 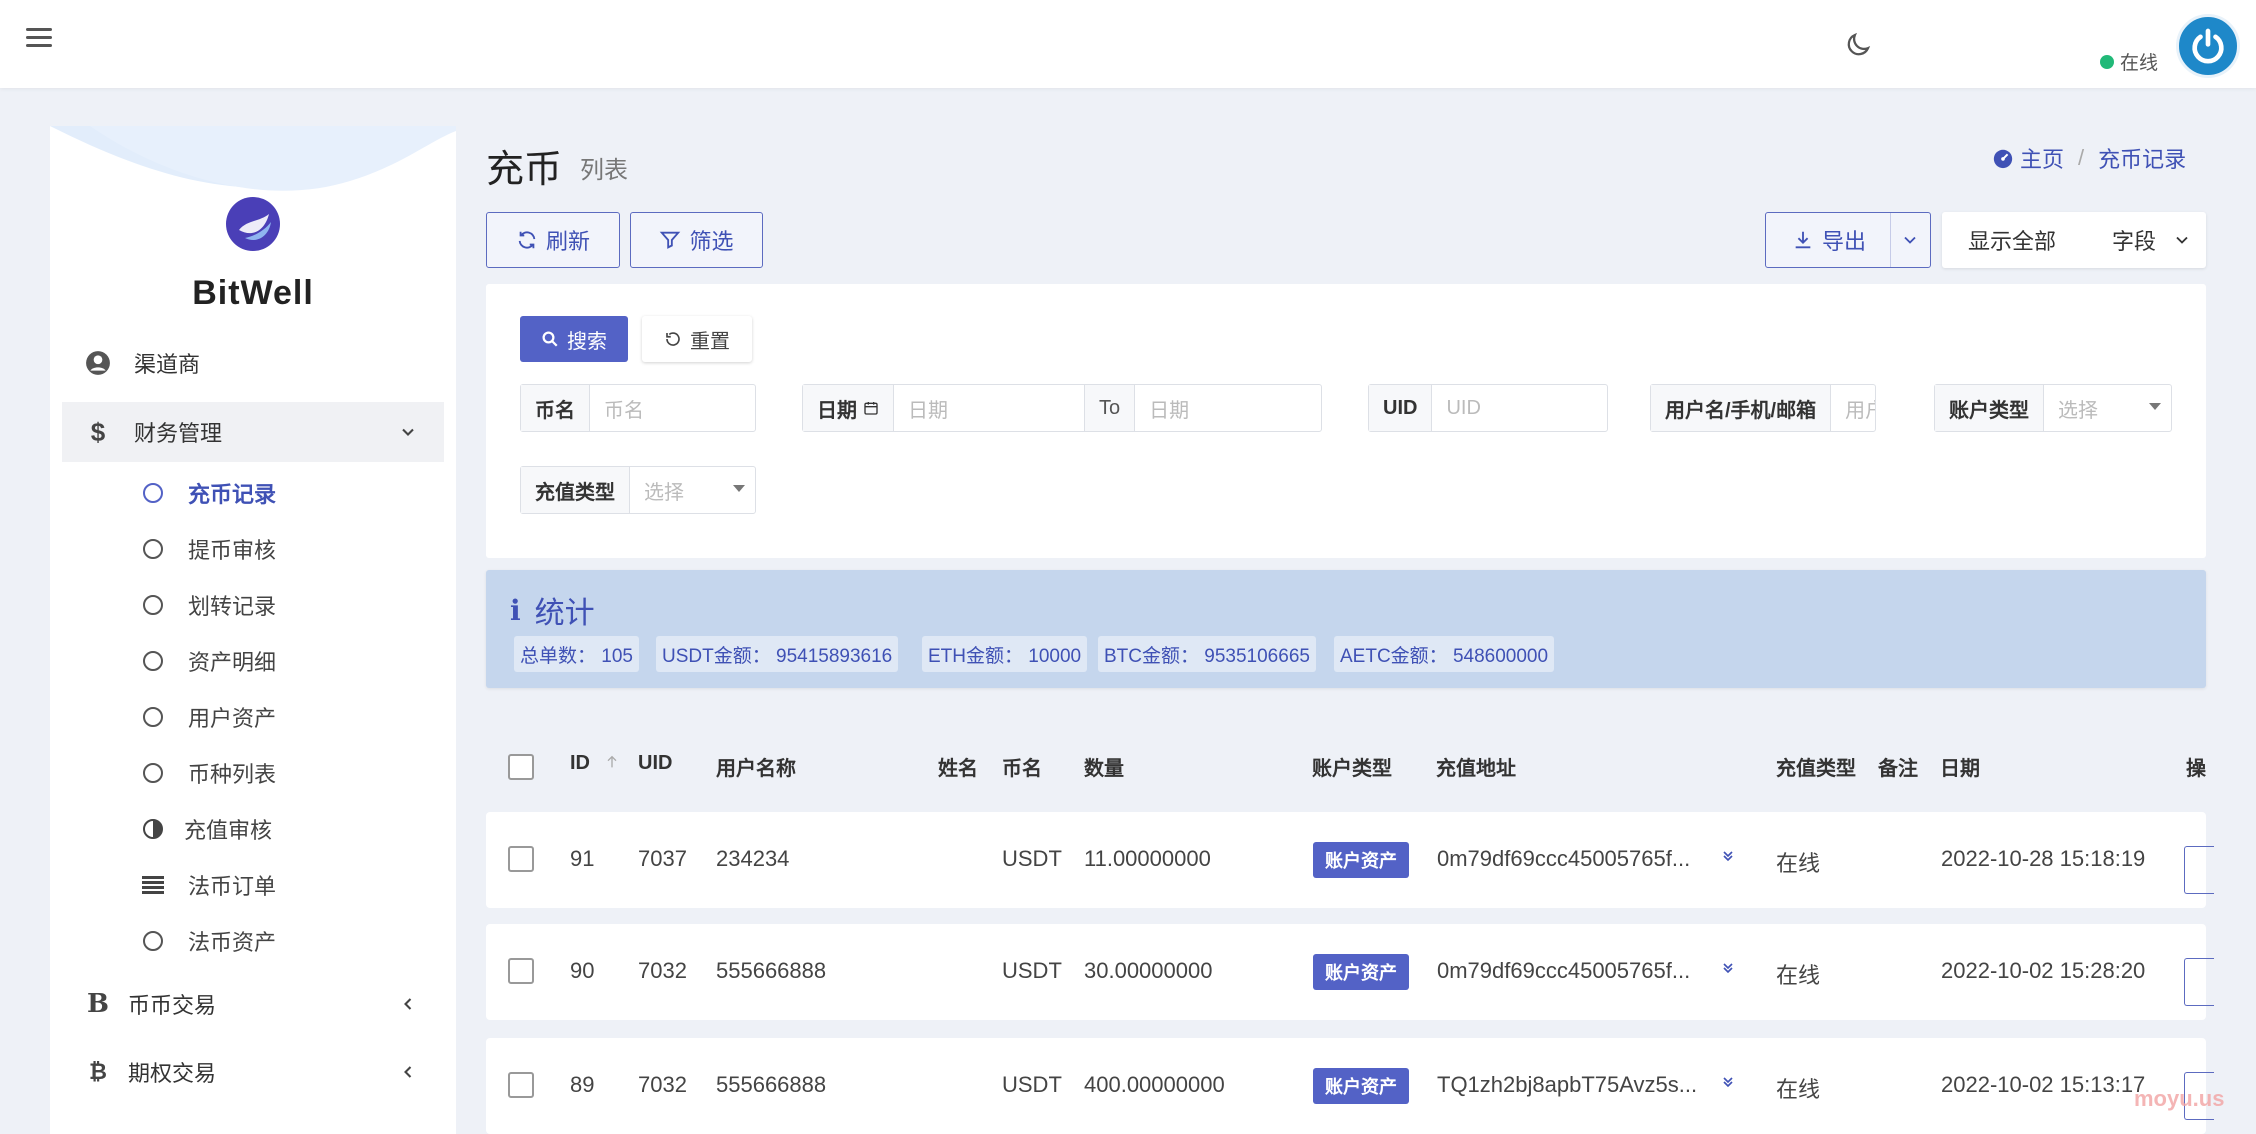 I want to click on sidebar-subitem-asset-details: 资产明细, so click(x=253, y=661).